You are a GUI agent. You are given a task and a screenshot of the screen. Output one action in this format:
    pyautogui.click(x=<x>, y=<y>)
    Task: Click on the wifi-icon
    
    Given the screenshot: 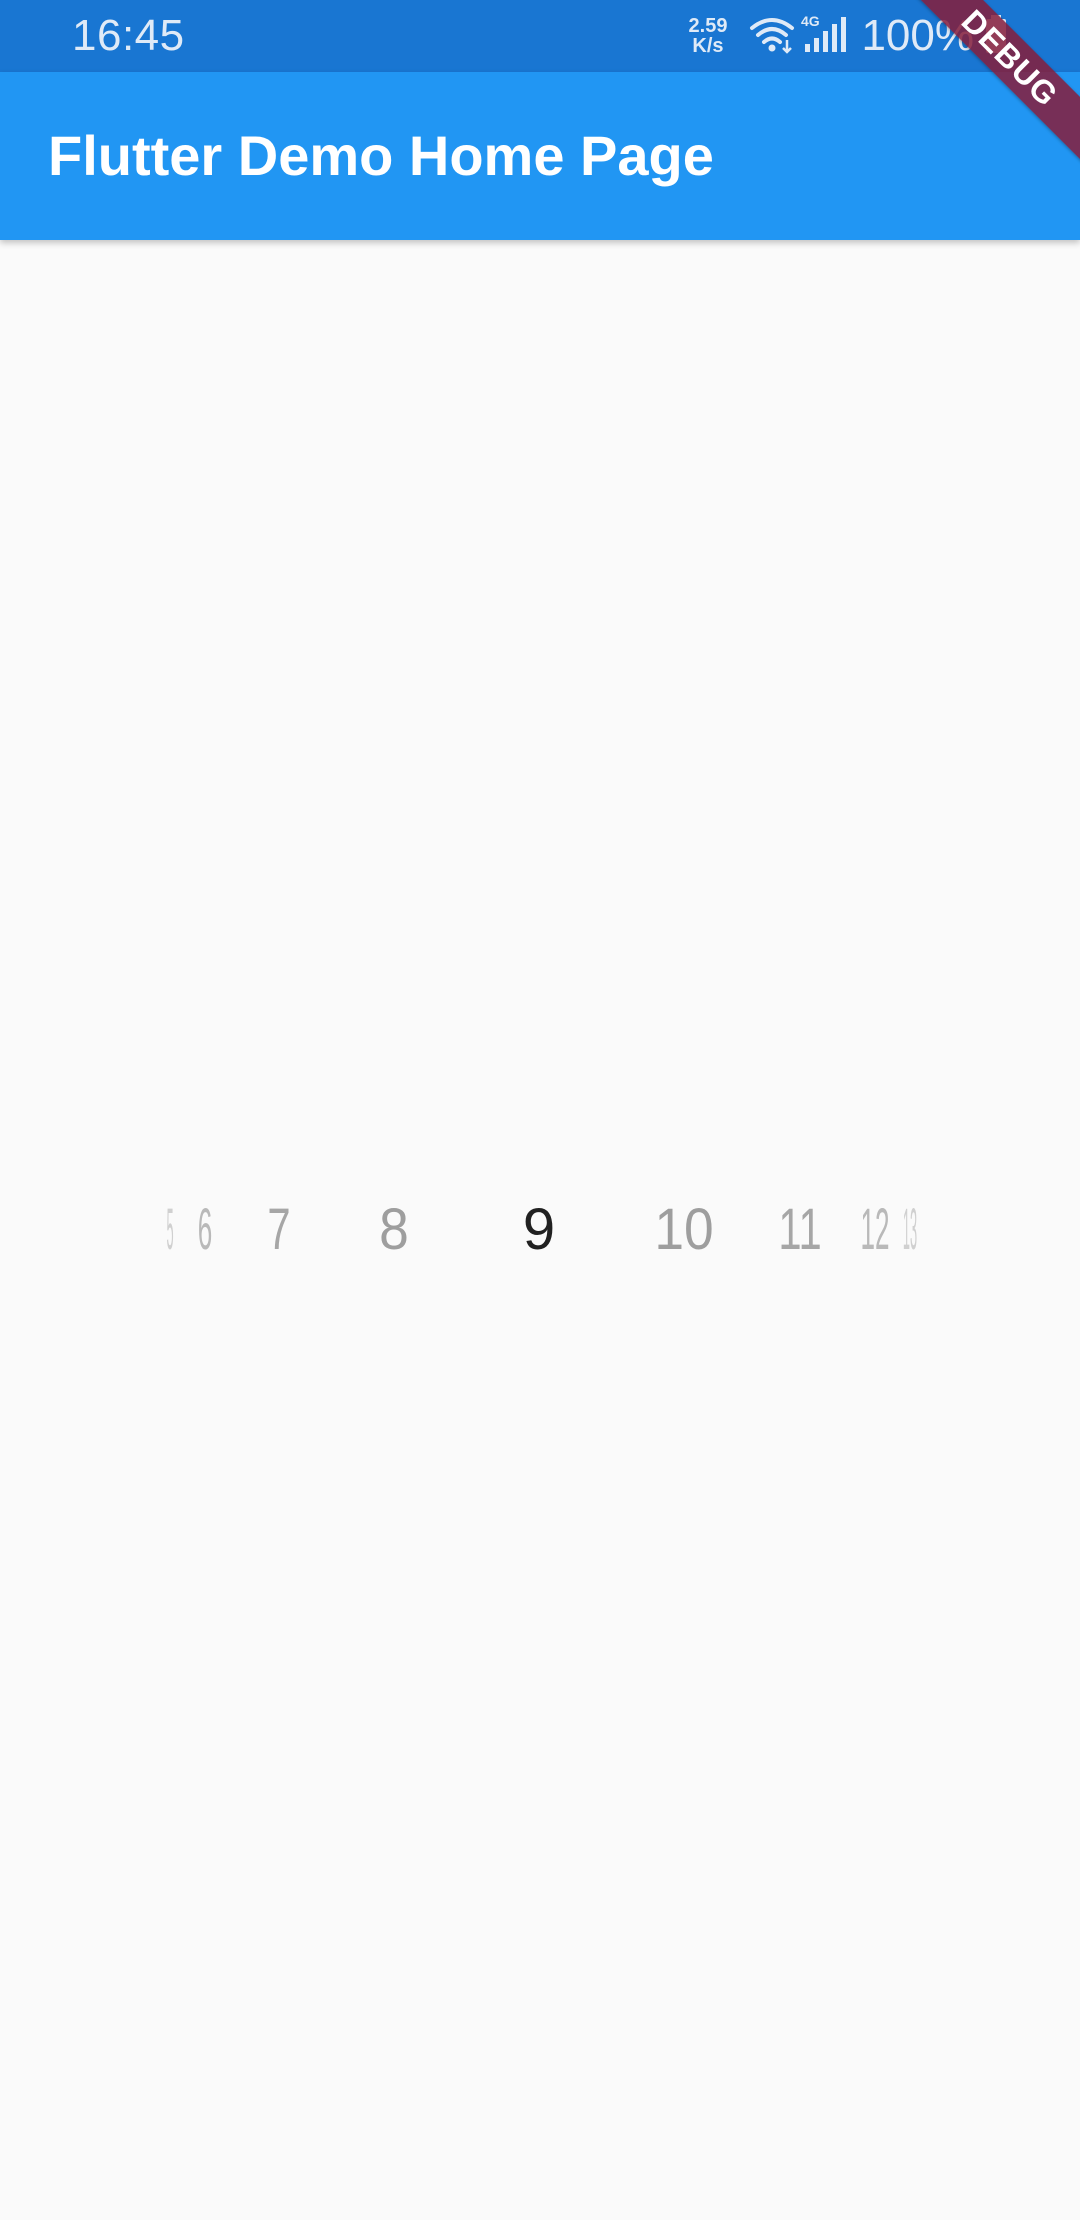 What is the action you would take?
    pyautogui.click(x=772, y=36)
    